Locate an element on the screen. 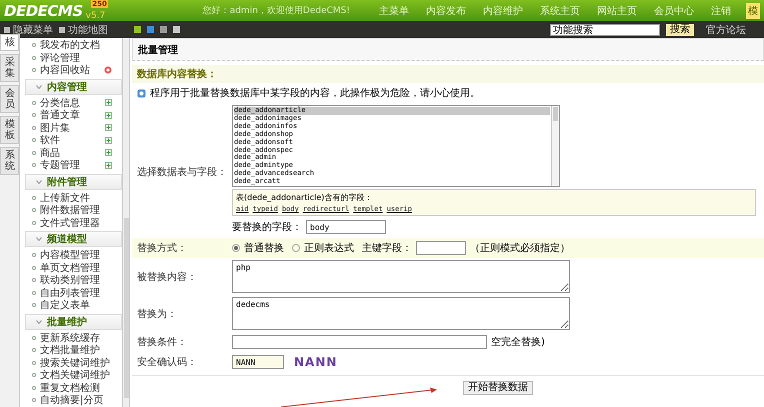  sidebar-item: 内容回收站 is located at coordinates (73, 70).